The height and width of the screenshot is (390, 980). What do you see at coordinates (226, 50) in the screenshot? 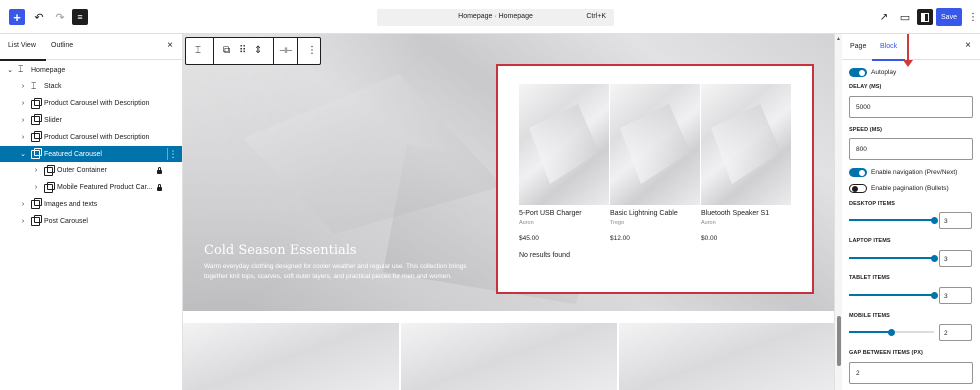
I see `copy-icon: ⧉` at bounding box center [226, 50].